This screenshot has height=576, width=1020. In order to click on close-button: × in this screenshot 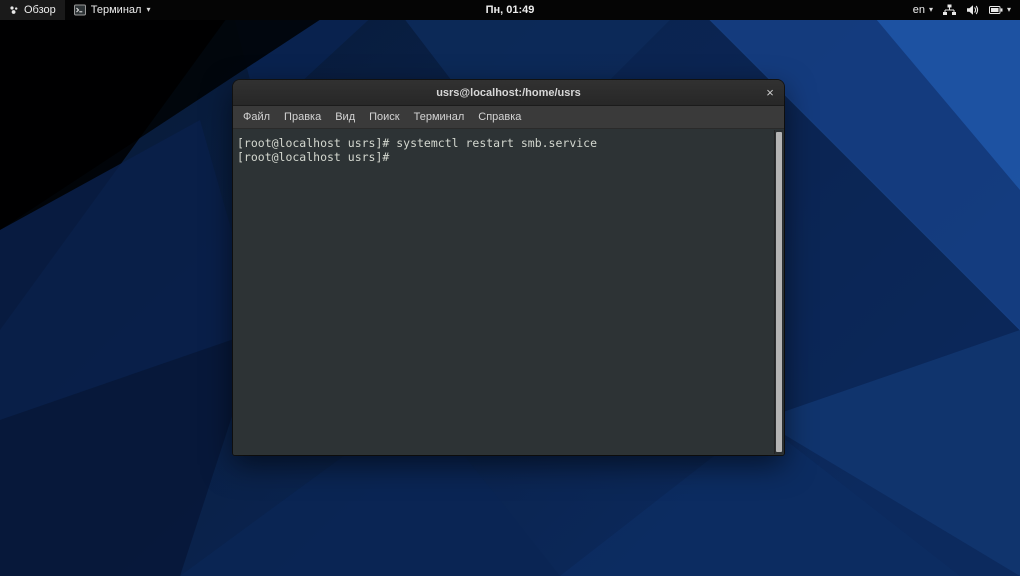, I will do `click(770, 92)`.